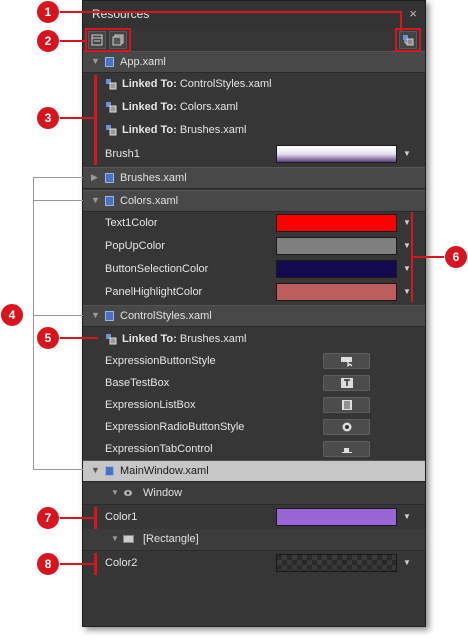  I want to click on callout-badge: 7, so click(48, 518).